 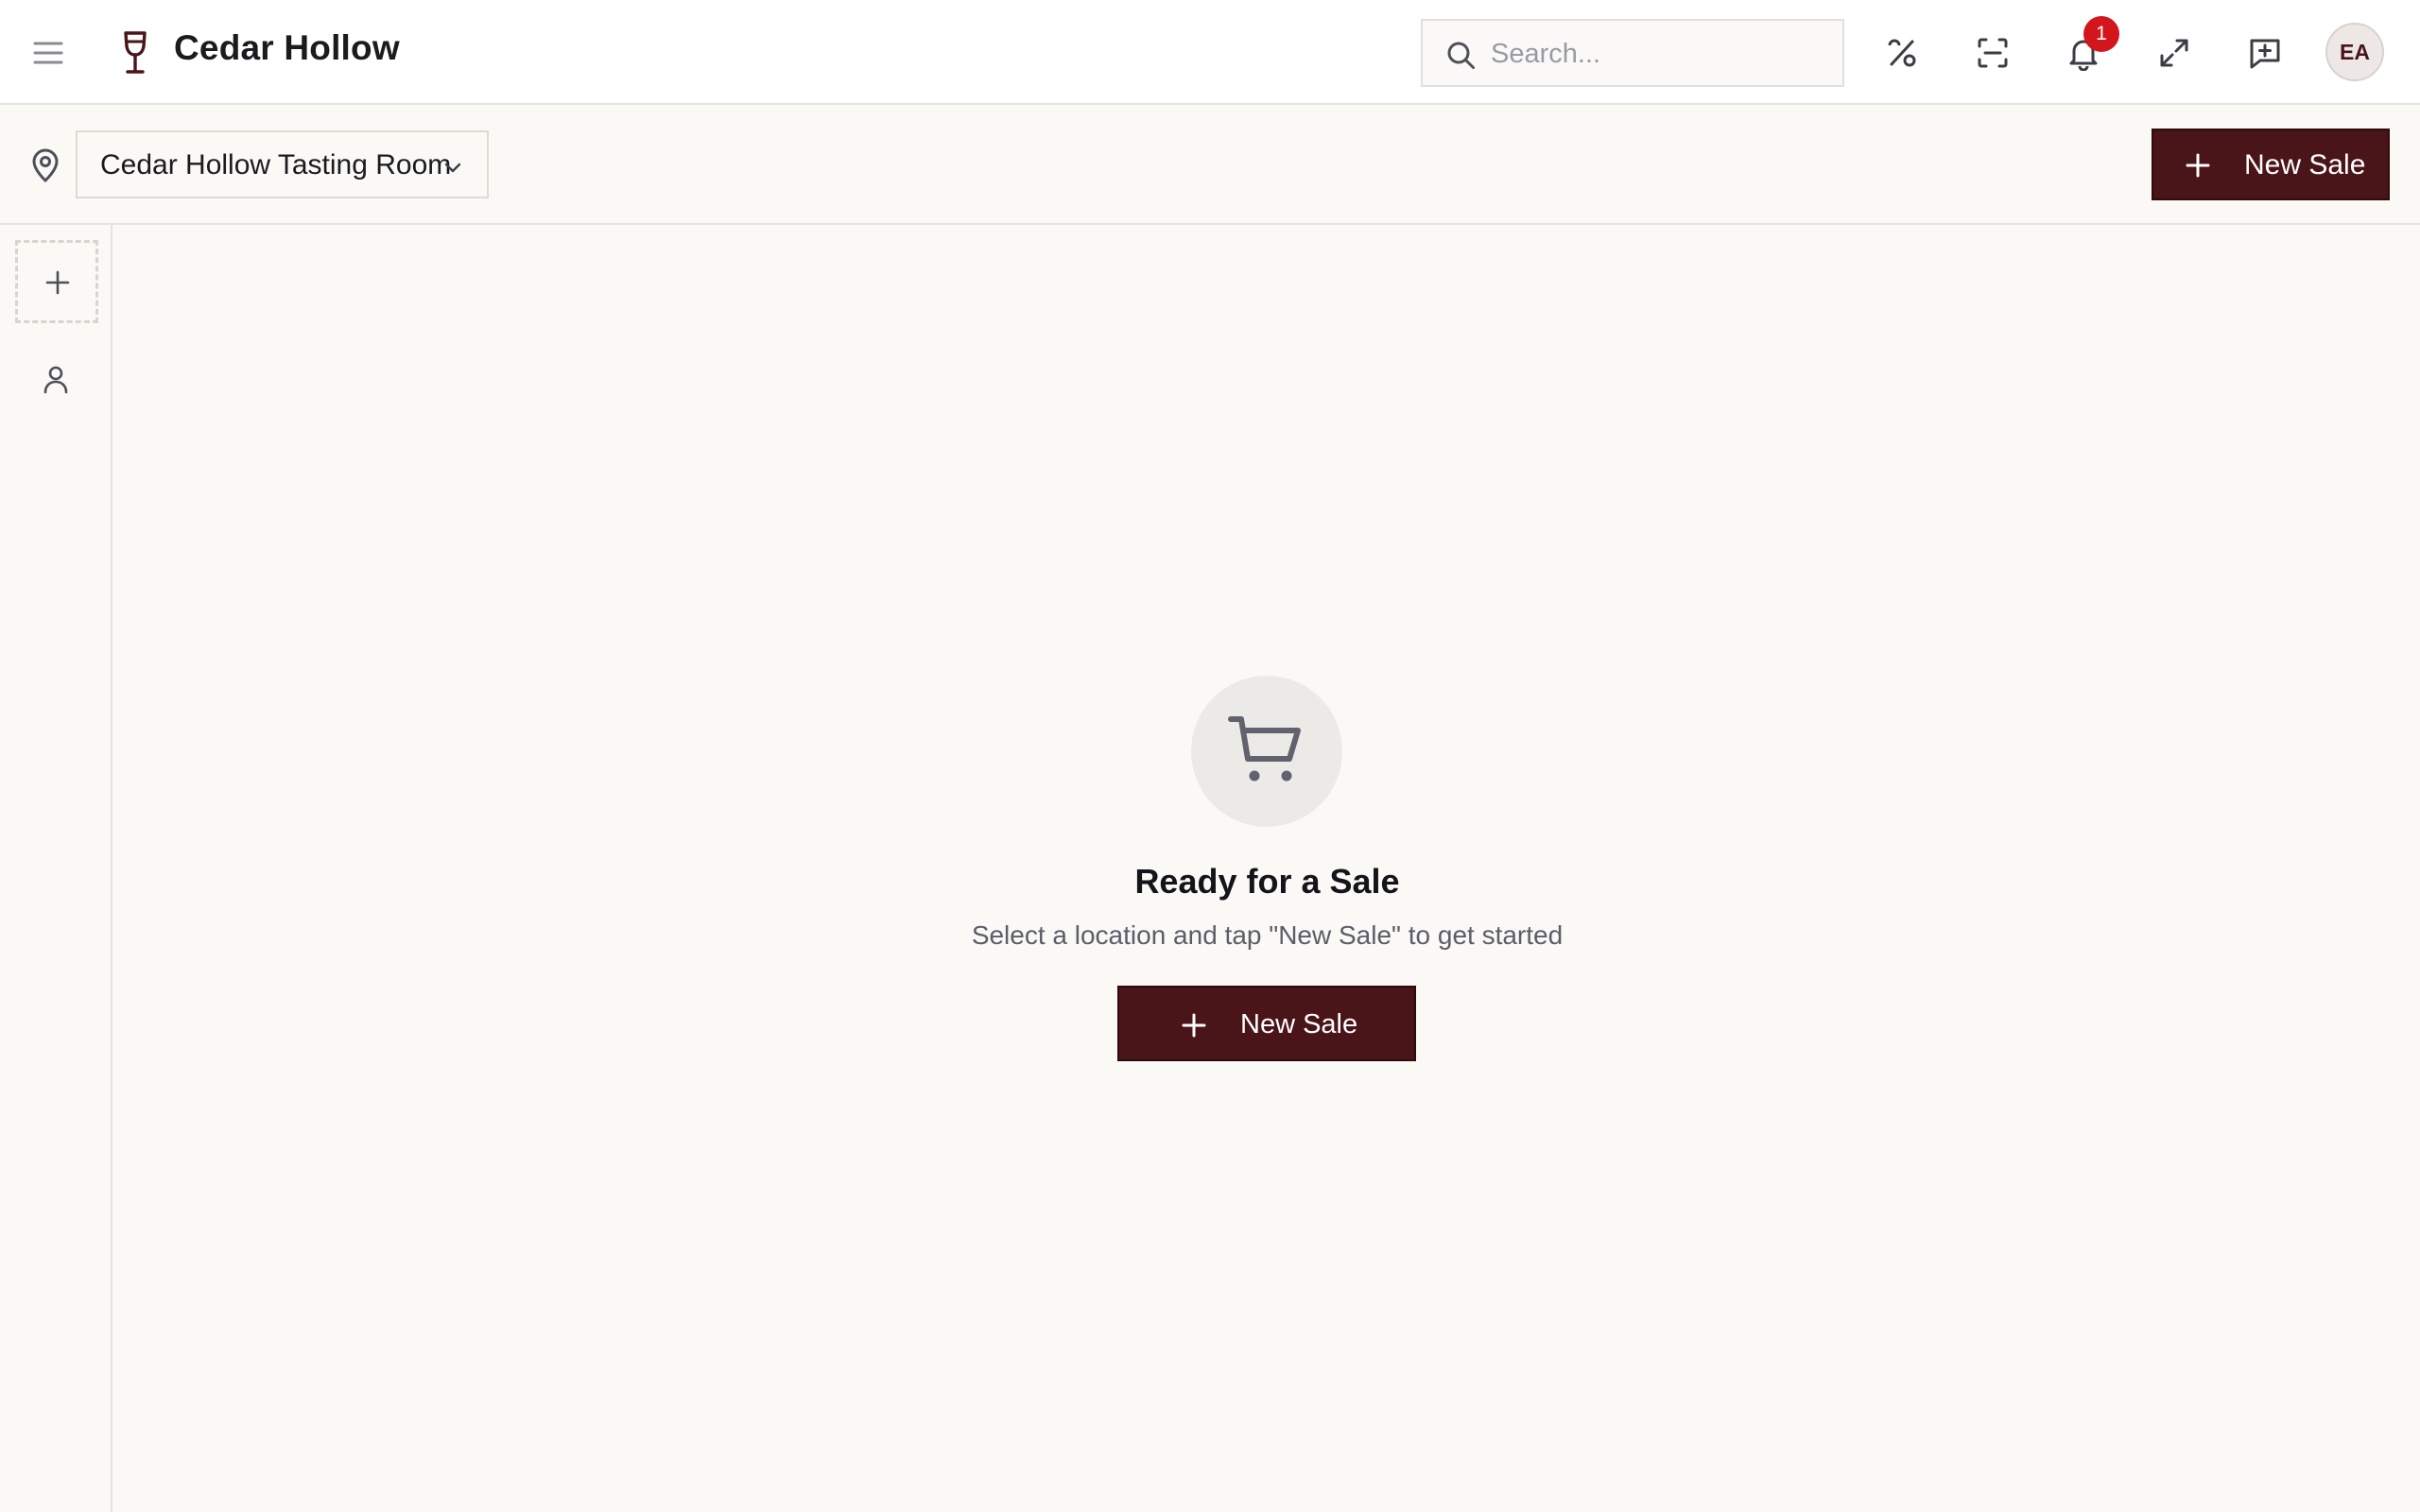 I want to click on search-input, so click(x=1661, y=53).